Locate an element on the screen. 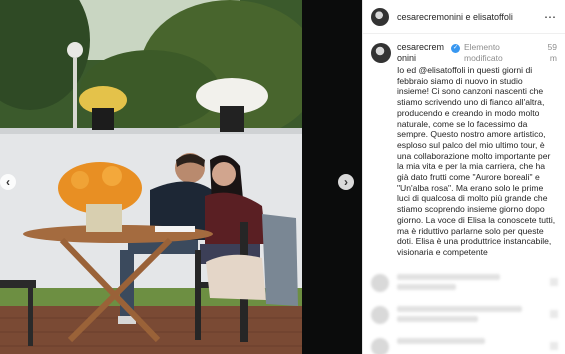 The image size is (565, 354). caption-username: cesarecremonini is located at coordinates (423, 53).